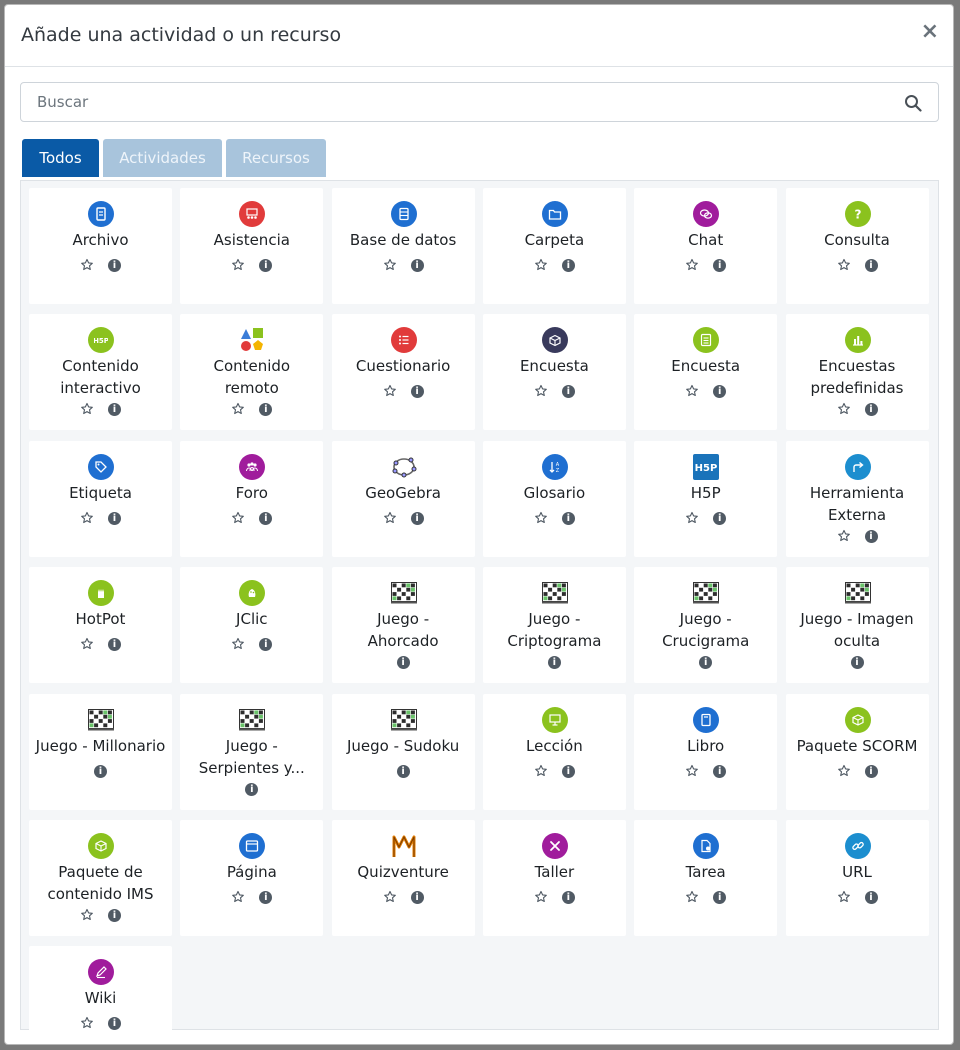 Image resolution: width=960 pixels, height=1050 pixels. What do you see at coordinates (100, 246) in the screenshot?
I see `activity-card: Archivo i` at bounding box center [100, 246].